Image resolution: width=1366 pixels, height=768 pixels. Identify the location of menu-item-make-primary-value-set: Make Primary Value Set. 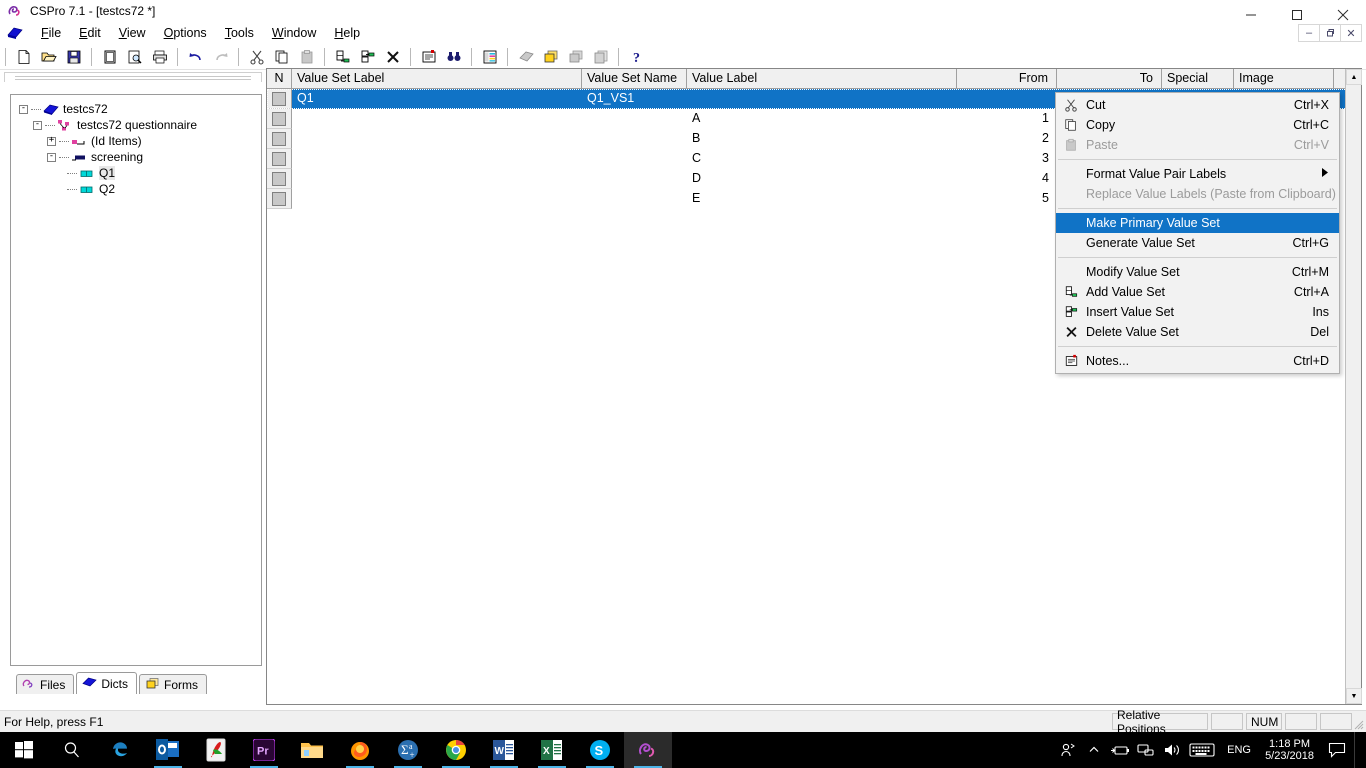
(1197, 223).